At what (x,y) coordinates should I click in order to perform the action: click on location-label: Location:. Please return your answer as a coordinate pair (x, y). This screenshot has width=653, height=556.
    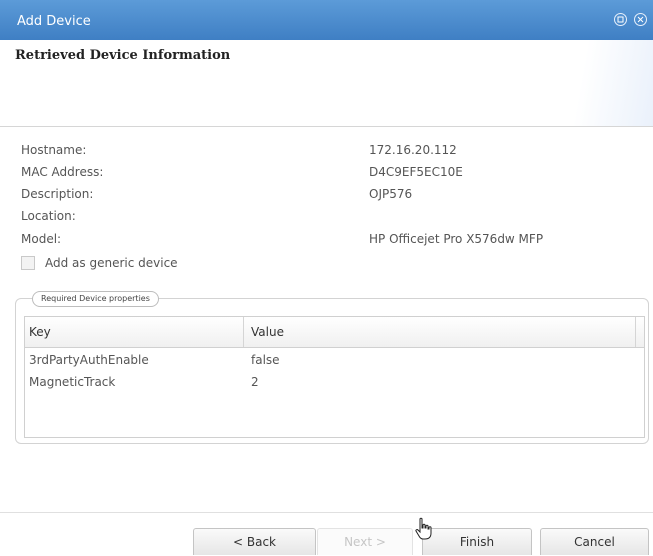
    Looking at the image, I should click on (48, 216).